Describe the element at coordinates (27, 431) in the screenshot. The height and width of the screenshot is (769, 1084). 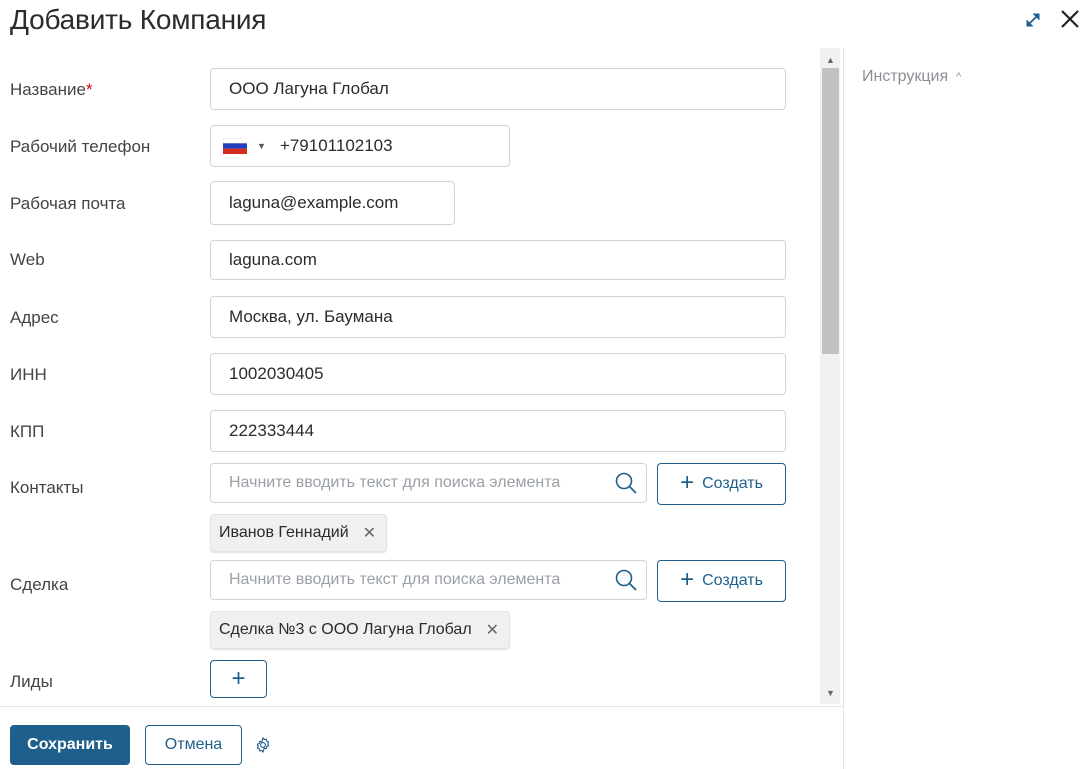
I see `kpp-label: КПП` at that location.